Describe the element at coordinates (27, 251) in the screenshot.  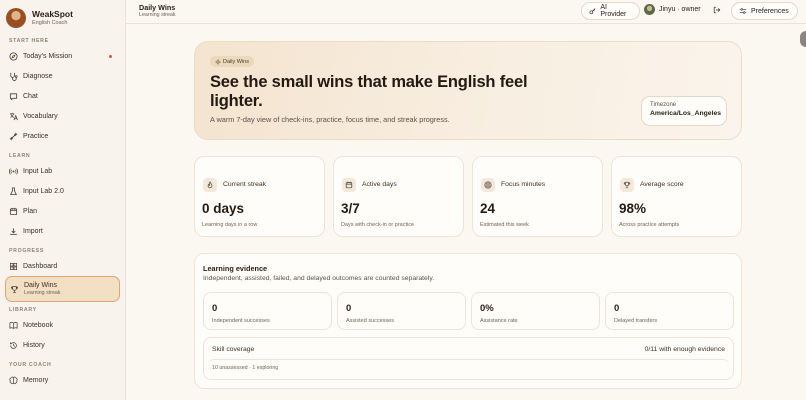
I see `nav-section-progress: PROGRESS` at that location.